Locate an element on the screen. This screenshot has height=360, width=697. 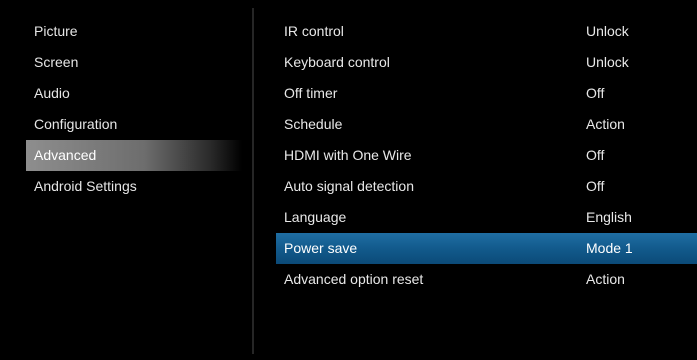
setting-row-hdmi-one-wire: HDMI with One Wire Off is located at coordinates (486, 155).